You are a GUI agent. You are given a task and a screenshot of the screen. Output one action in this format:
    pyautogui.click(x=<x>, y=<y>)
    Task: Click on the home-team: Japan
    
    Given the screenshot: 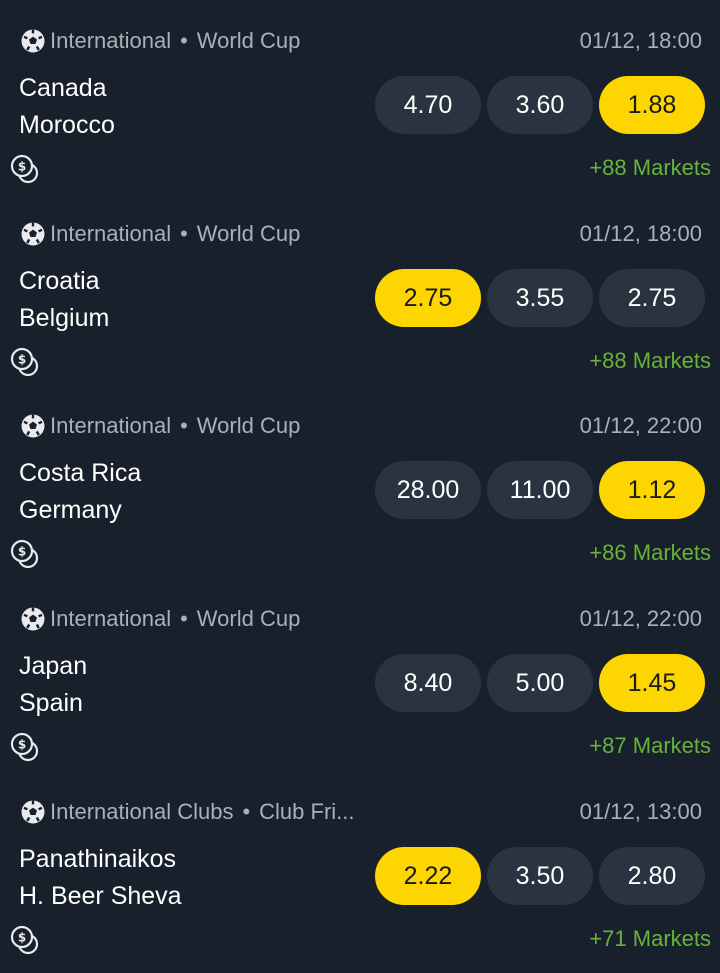 What is the action you would take?
    pyautogui.click(x=53, y=666)
    